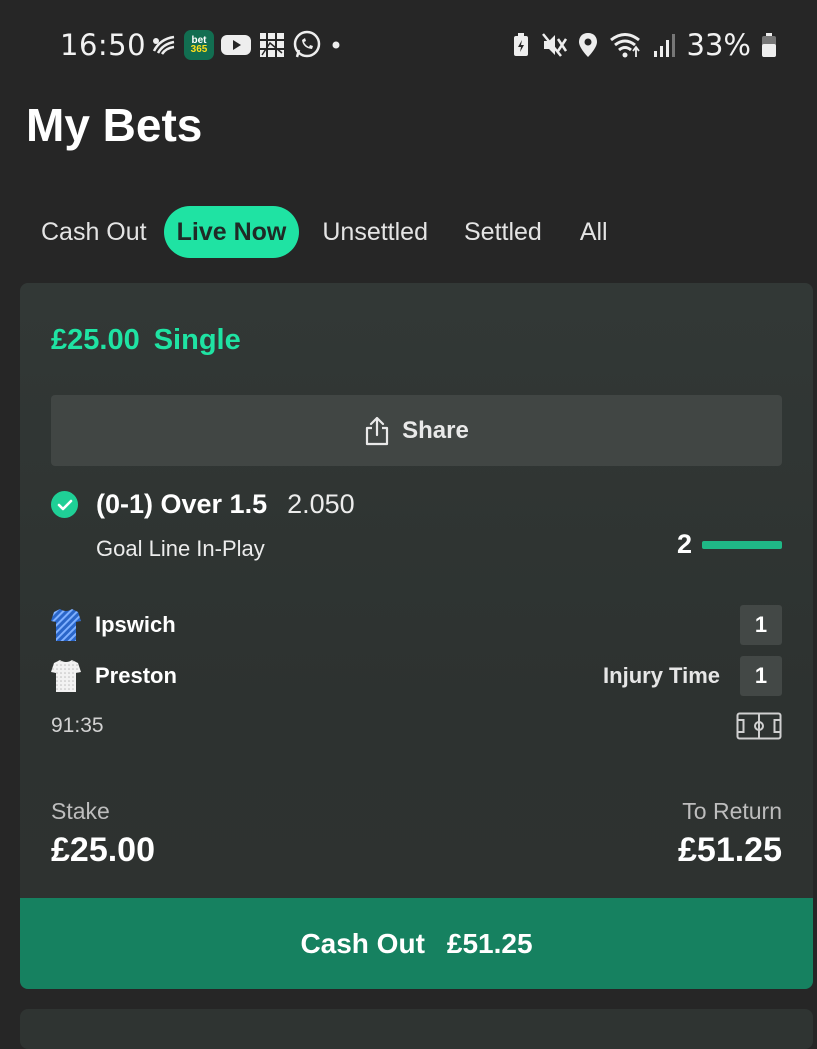 The height and width of the screenshot is (1049, 817). What do you see at coordinates (64, 504) in the screenshot?
I see `check-circle-icon` at bounding box center [64, 504].